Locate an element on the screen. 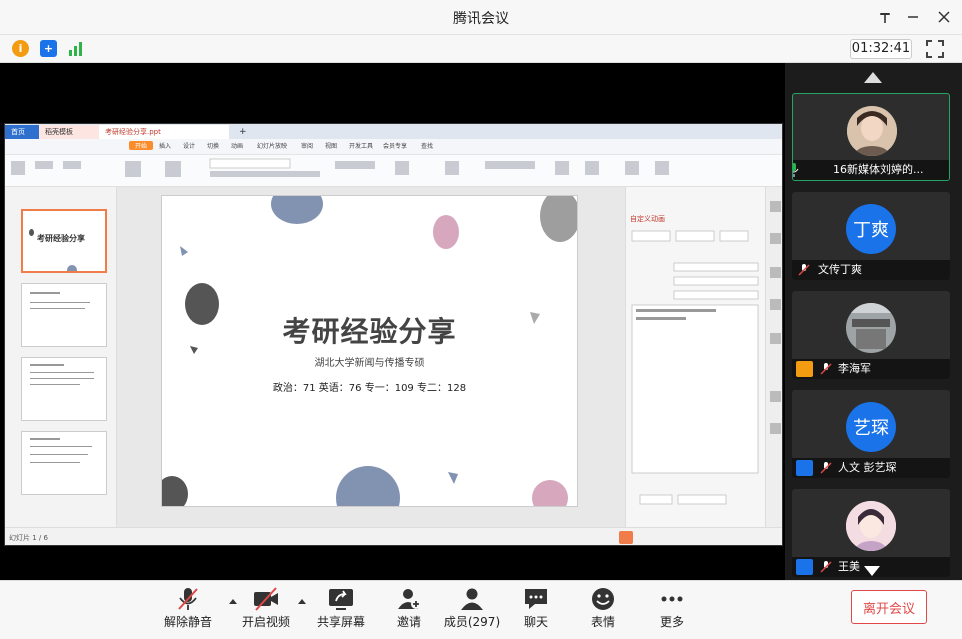  emoji-button: 表情 is located at coordinates (603, 610).